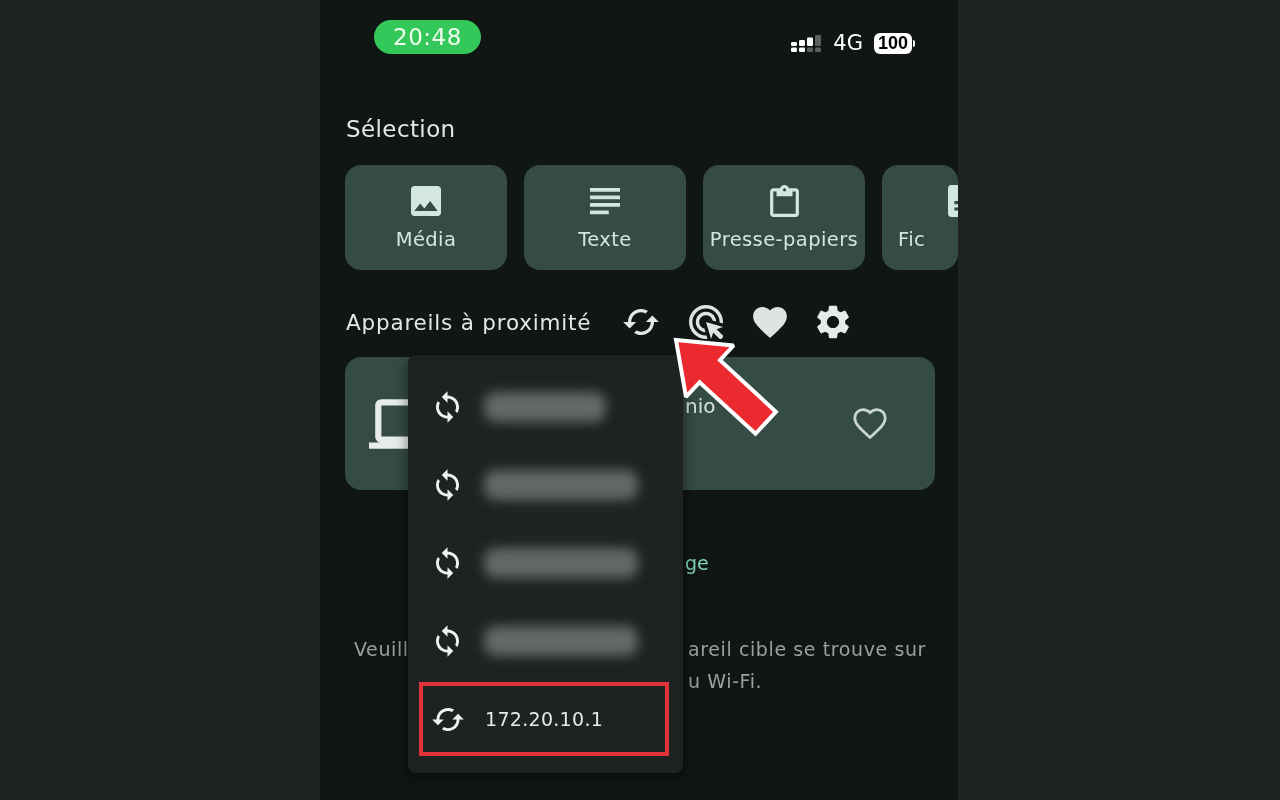  What do you see at coordinates (784, 201) in the screenshot?
I see `clipboard-icon` at bounding box center [784, 201].